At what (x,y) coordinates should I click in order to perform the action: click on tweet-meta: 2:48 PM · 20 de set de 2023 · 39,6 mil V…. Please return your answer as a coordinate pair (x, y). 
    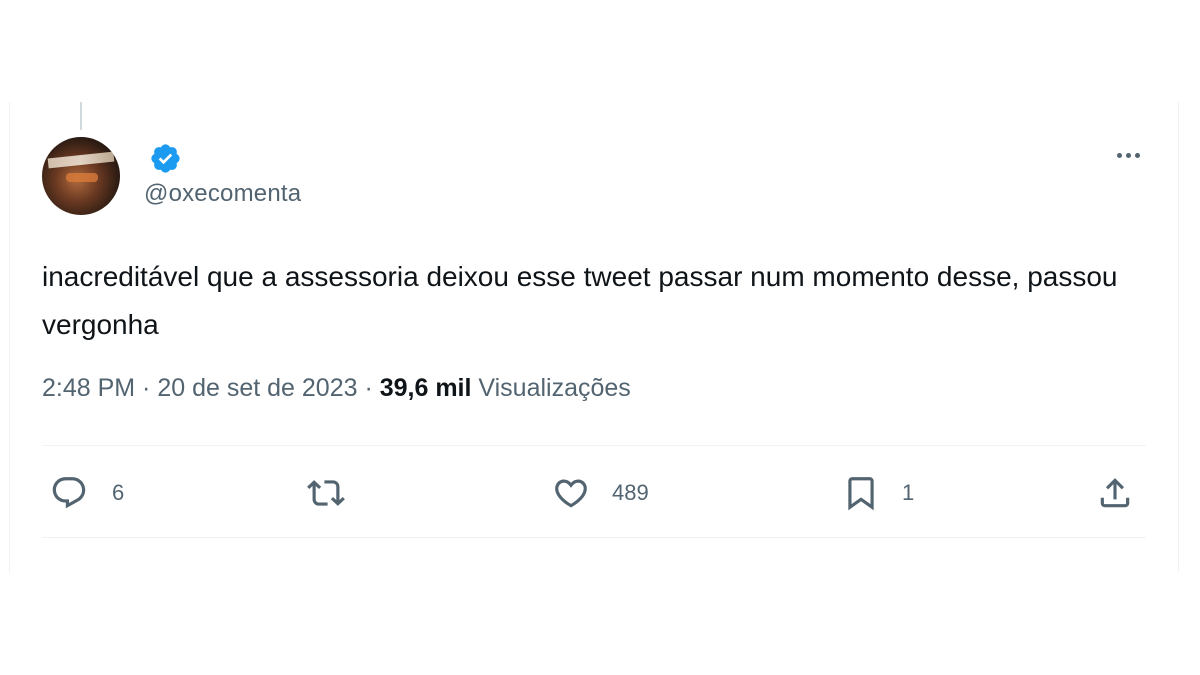
    Looking at the image, I should click on (336, 388).